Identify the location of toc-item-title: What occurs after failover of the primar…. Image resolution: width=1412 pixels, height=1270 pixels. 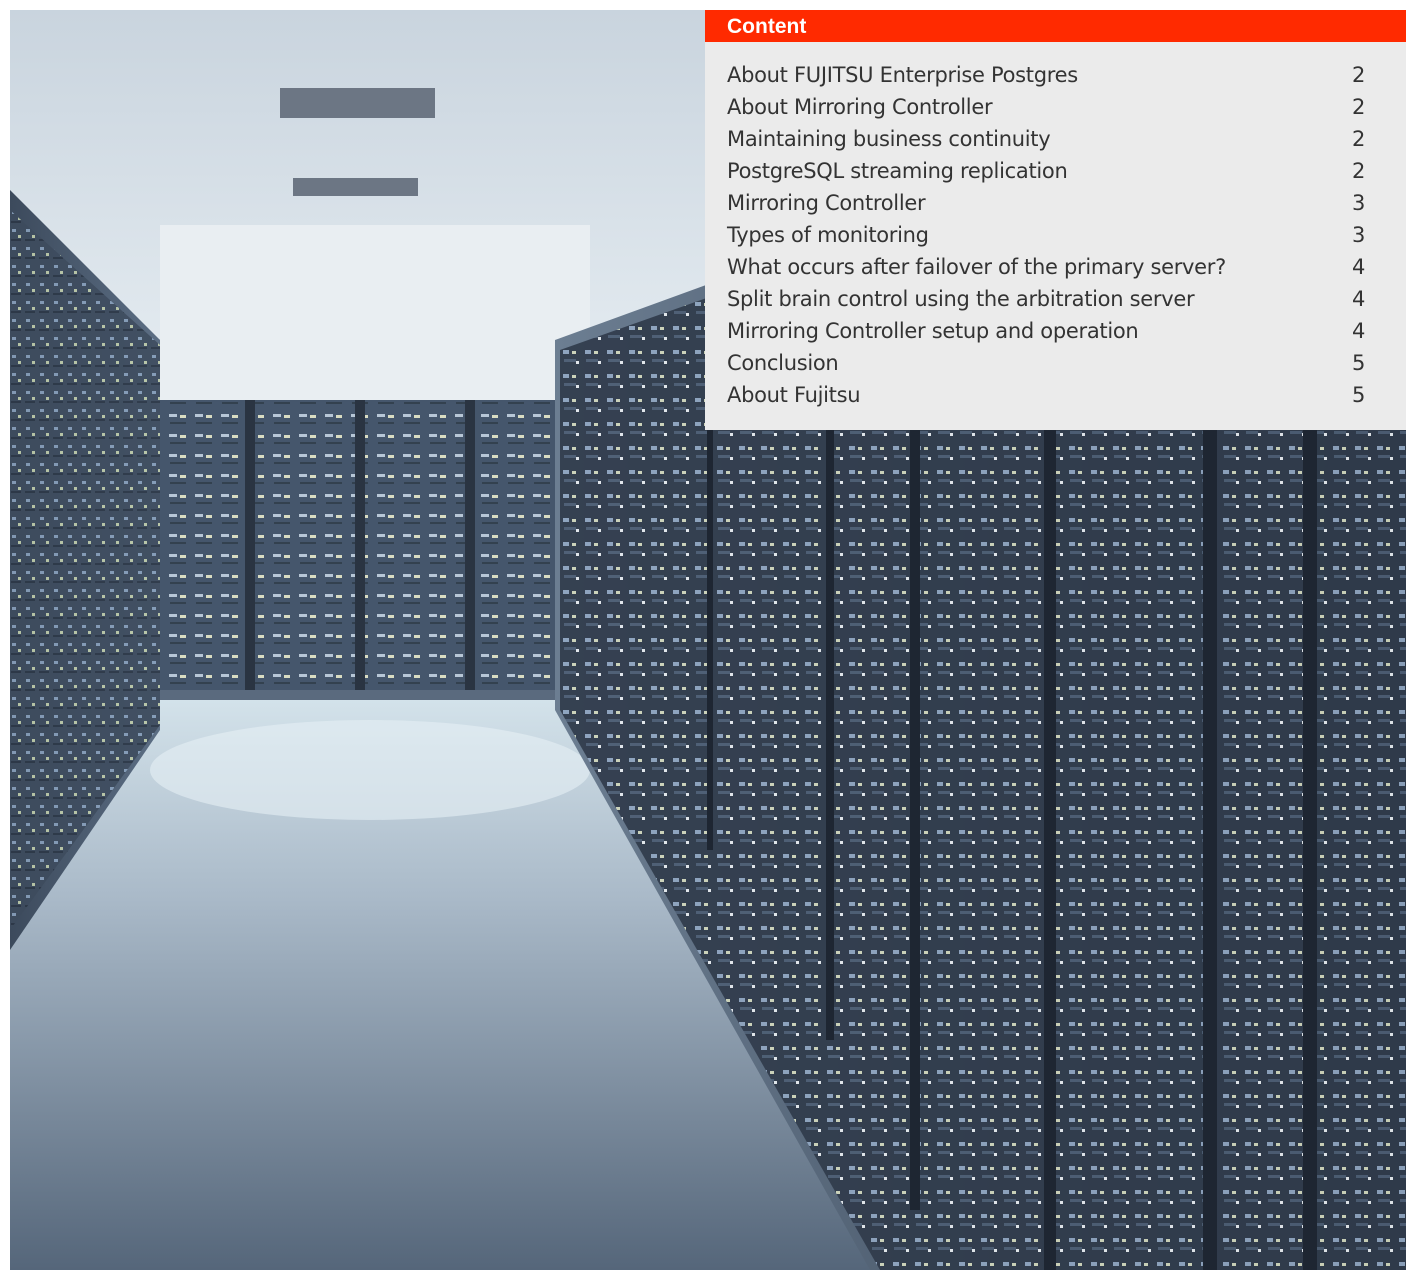
(976, 267).